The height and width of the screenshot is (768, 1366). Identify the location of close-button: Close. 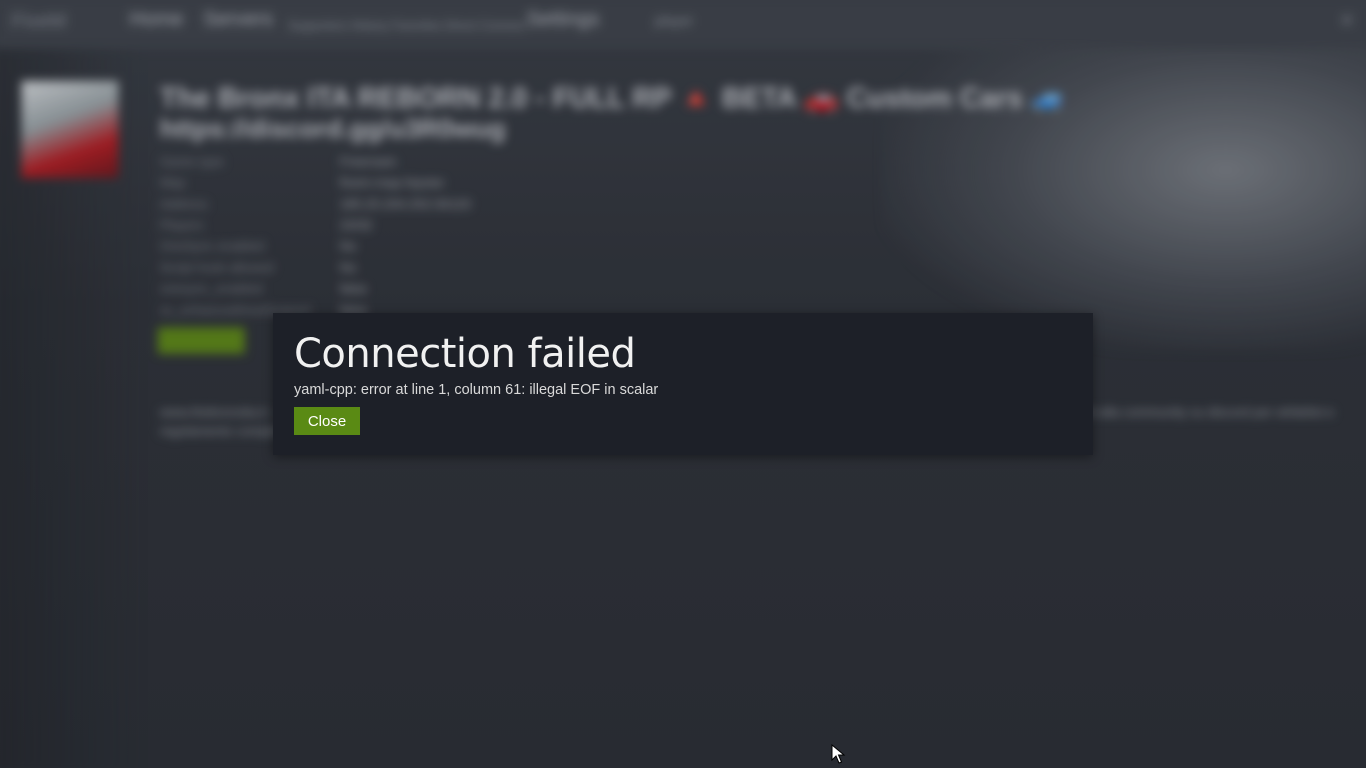
(327, 421).